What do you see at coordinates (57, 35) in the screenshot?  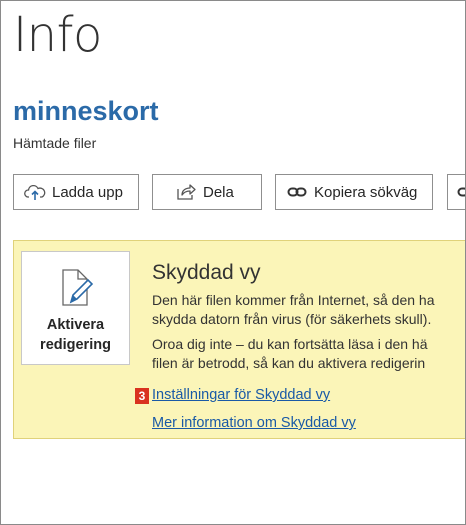 I see `page-title: Info` at bounding box center [57, 35].